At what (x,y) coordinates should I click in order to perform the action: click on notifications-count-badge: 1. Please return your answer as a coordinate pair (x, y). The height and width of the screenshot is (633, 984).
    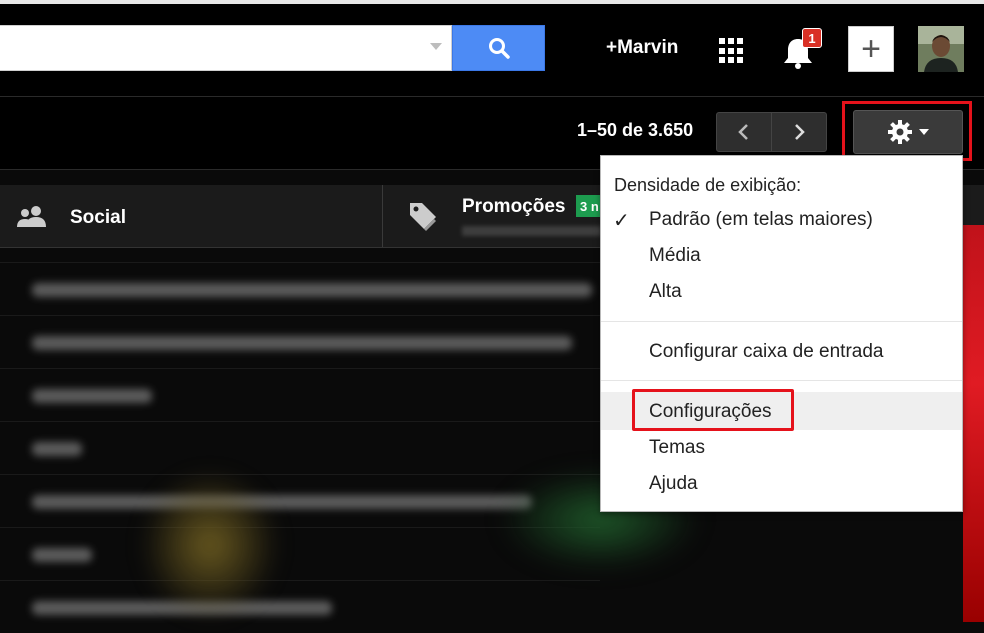
    Looking at the image, I should click on (812, 38).